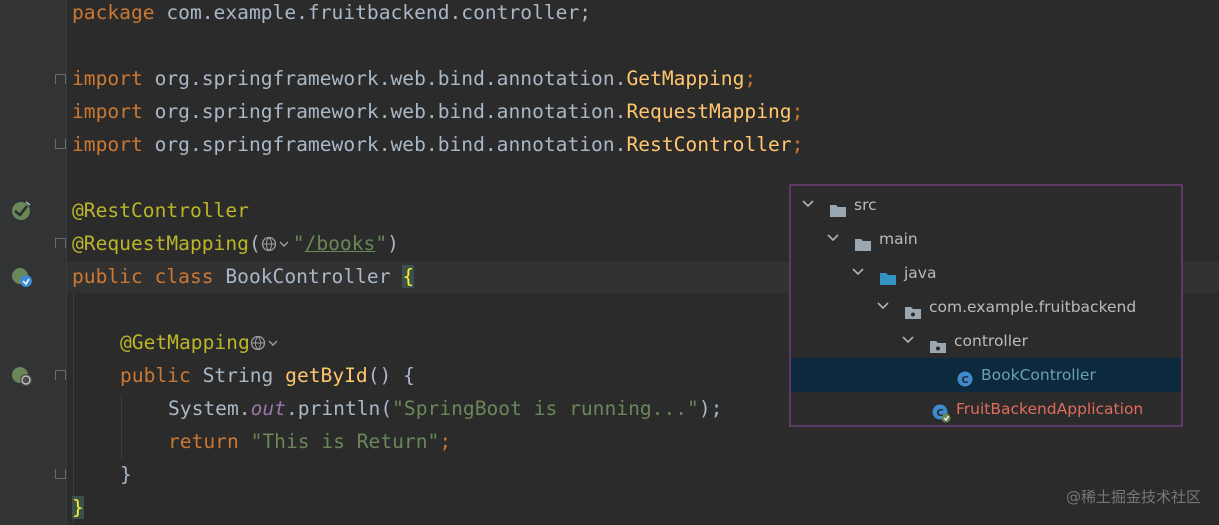 This screenshot has width=1219, height=525. Describe the element at coordinates (986, 205) in the screenshot. I see `tree-item-src: src` at that location.